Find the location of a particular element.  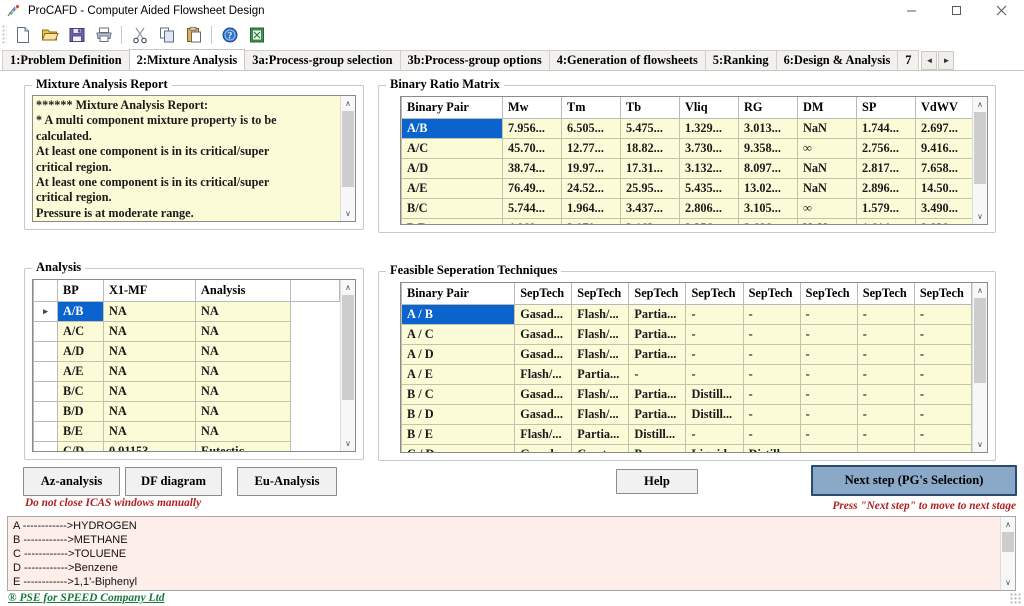

tab-ranking: 5:Ranking is located at coordinates (740, 60).